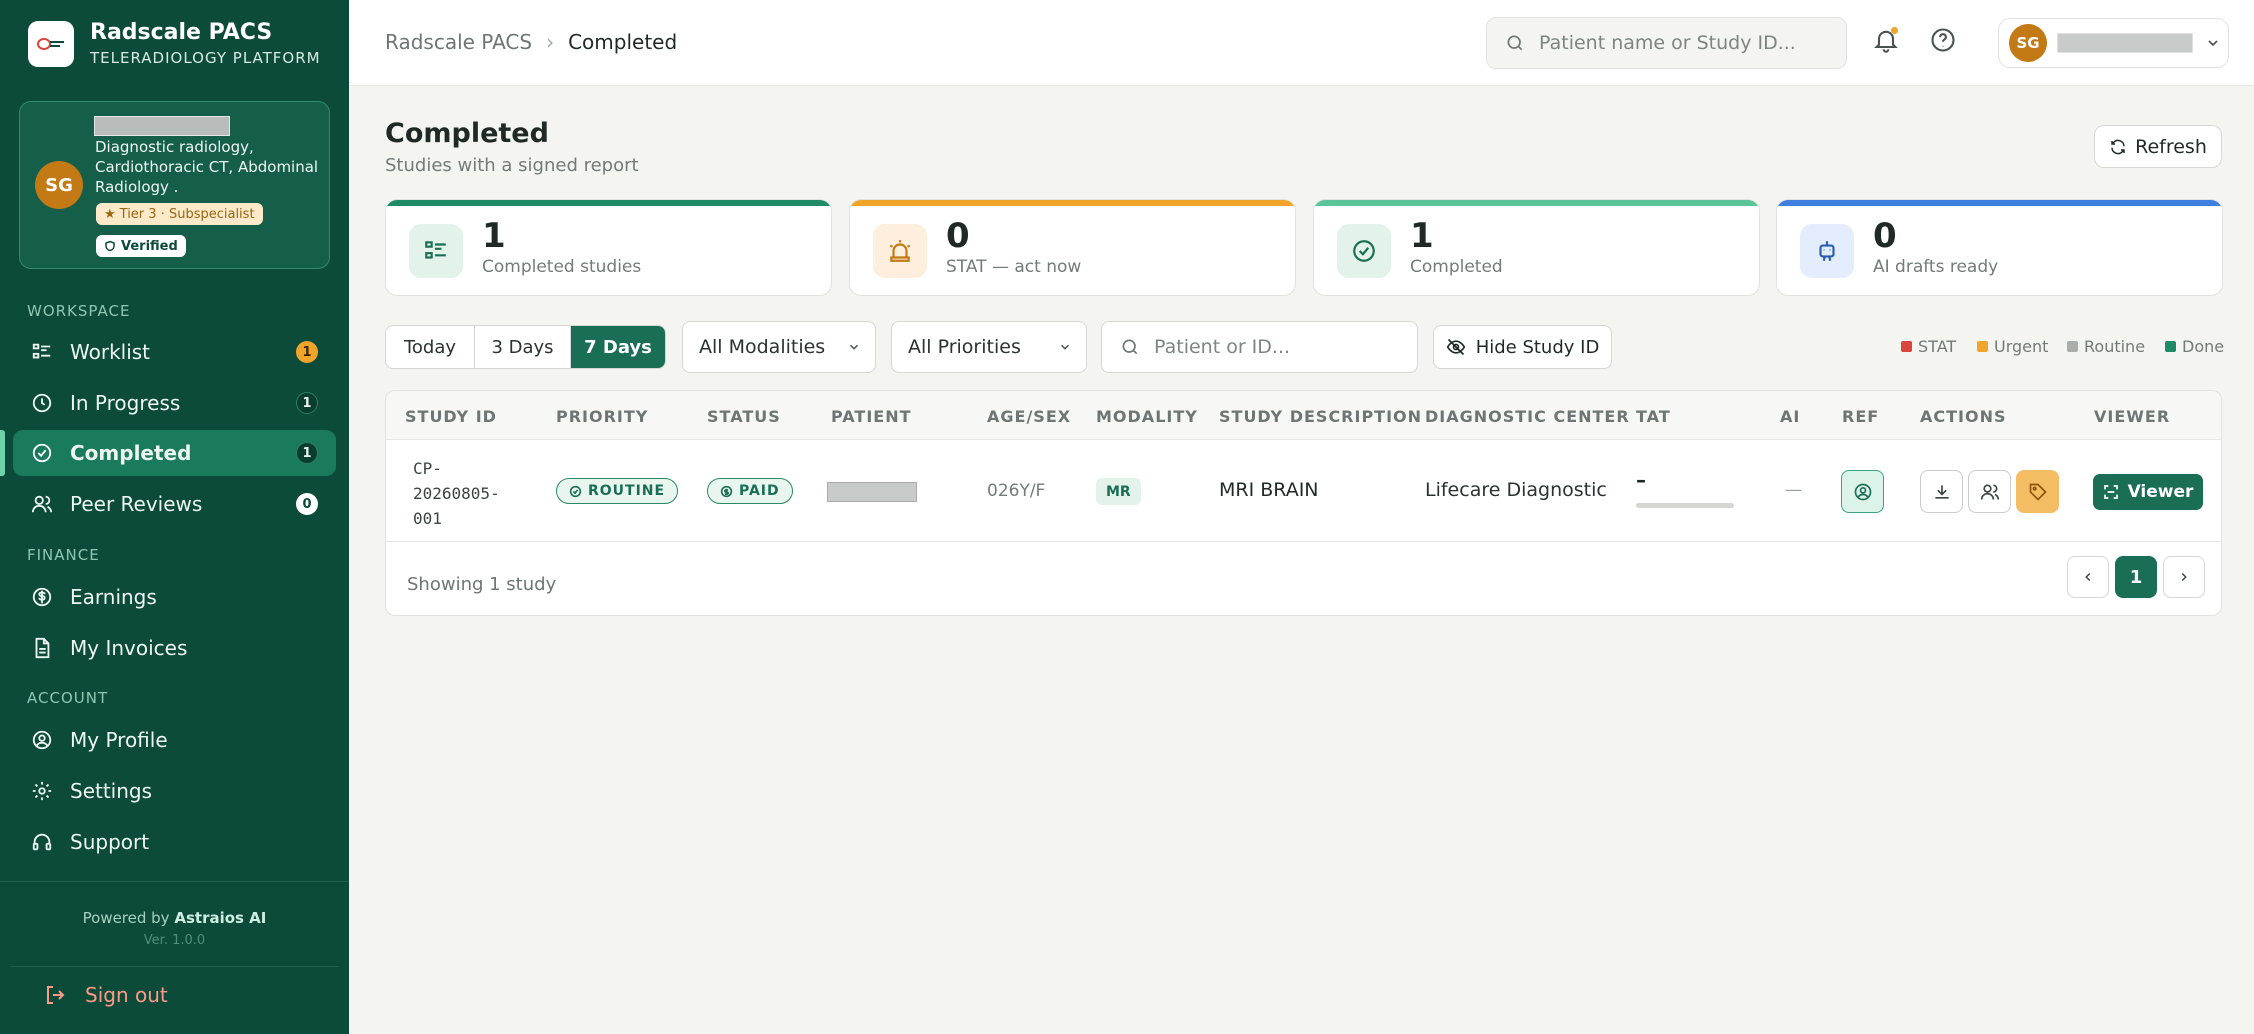 This screenshot has width=2254, height=1034. I want to click on age-sex: 026Y/F, so click(1016, 491).